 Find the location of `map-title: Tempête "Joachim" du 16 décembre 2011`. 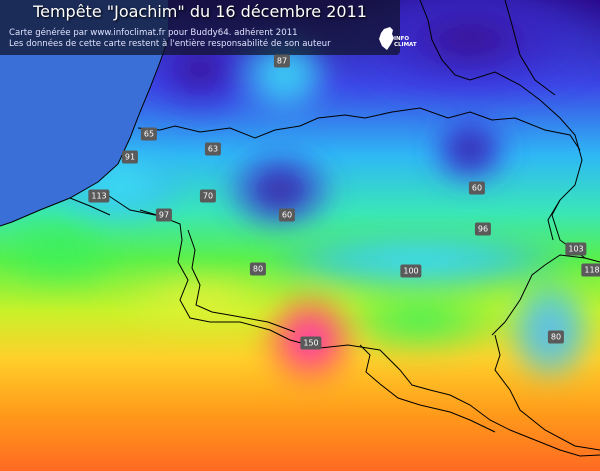

map-title: Tempête "Joachim" du 16 décembre 2011 is located at coordinates (200, 11).